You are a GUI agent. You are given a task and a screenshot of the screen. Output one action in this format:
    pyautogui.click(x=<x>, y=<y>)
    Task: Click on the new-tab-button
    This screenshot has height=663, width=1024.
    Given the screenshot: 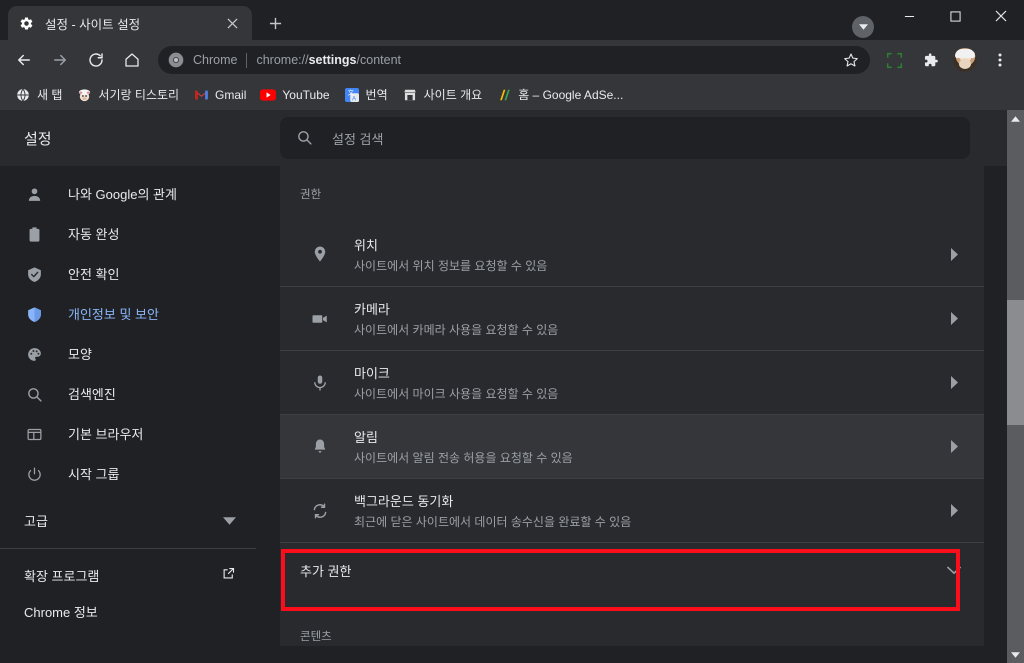 What is the action you would take?
    pyautogui.click(x=275, y=23)
    